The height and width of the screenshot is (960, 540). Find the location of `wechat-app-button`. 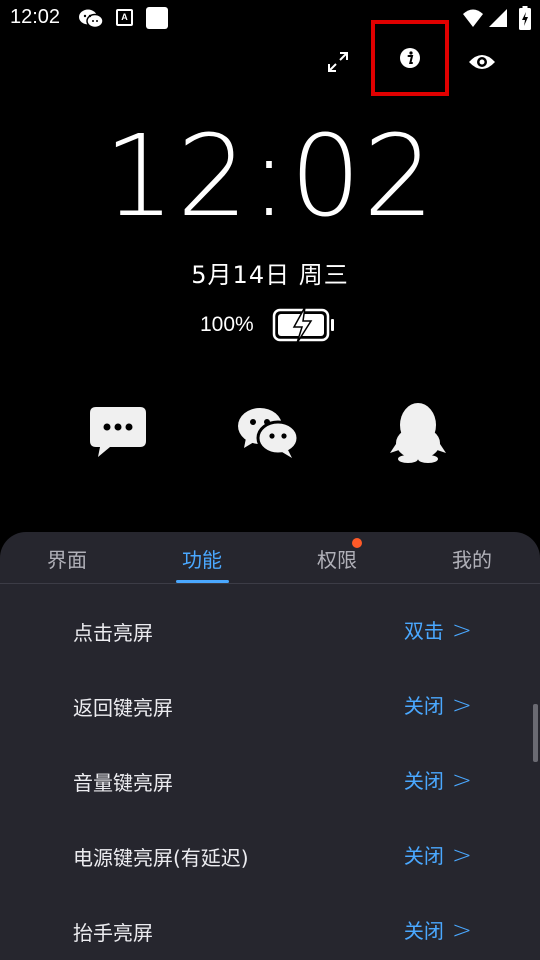

wechat-app-button is located at coordinates (268, 432).